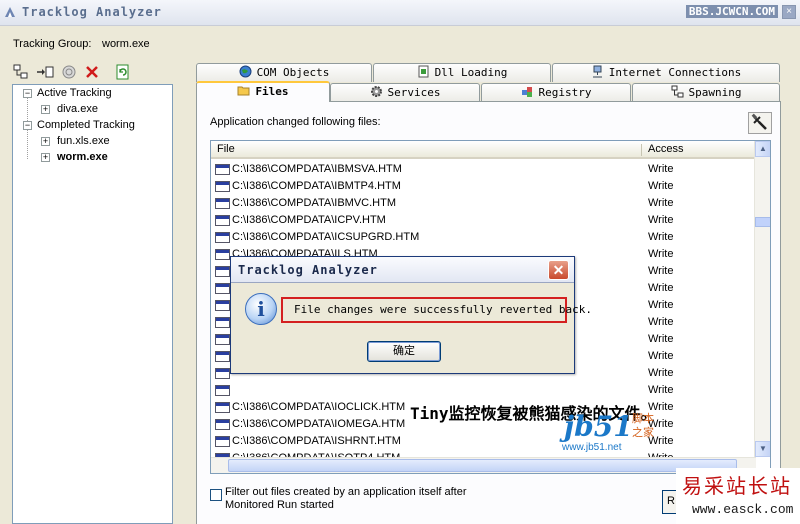  What do you see at coordinates (558, 270) in the screenshot?
I see `dialog-close-icon: ✕` at bounding box center [558, 270].